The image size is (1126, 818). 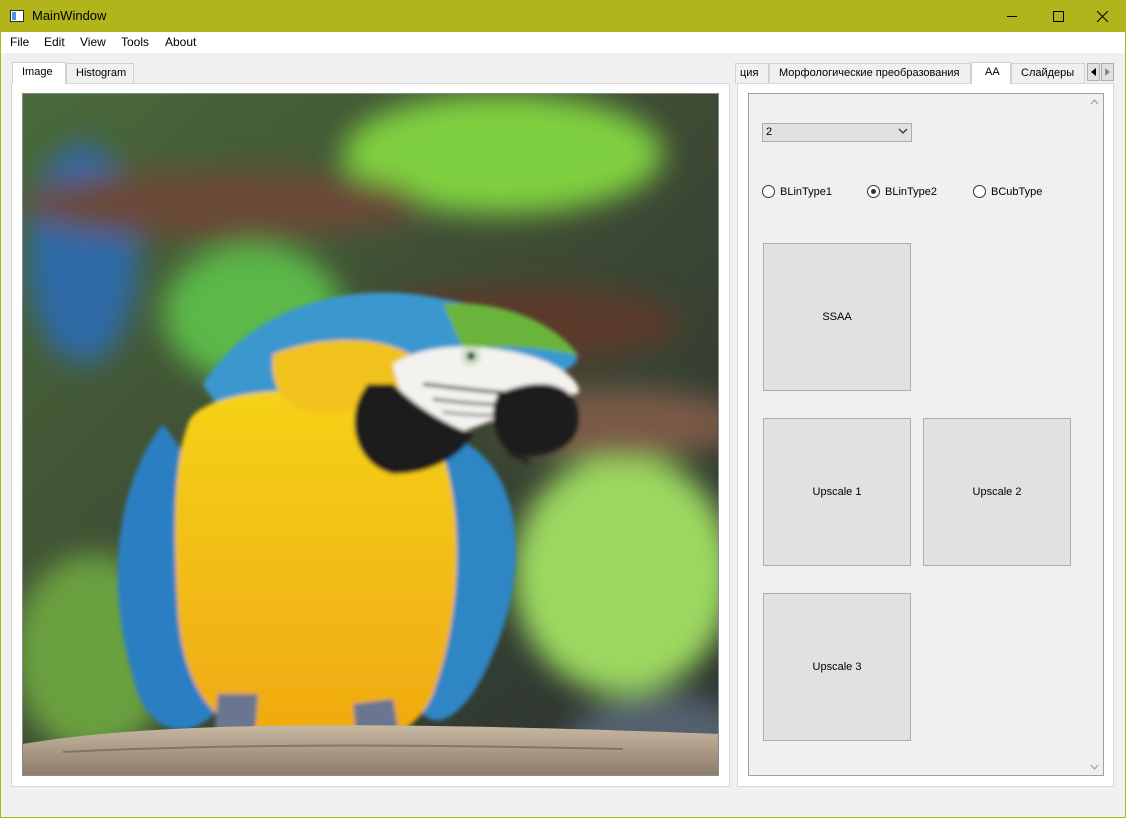 I want to click on maximize-icon, so click(x=1058, y=16).